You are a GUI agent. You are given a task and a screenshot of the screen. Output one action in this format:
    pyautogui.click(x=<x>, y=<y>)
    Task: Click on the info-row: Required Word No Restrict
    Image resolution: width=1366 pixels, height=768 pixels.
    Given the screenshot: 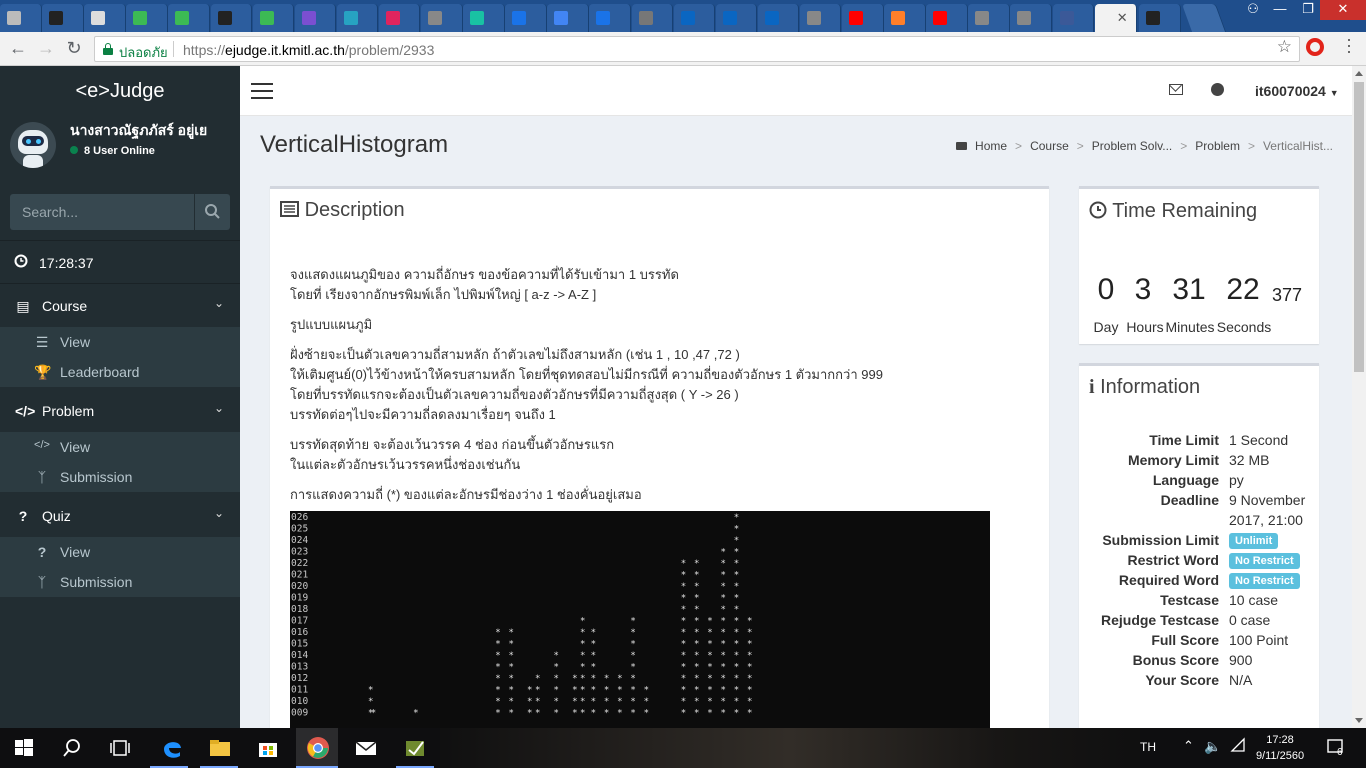 What is the action you would take?
    pyautogui.click(x=1199, y=582)
    